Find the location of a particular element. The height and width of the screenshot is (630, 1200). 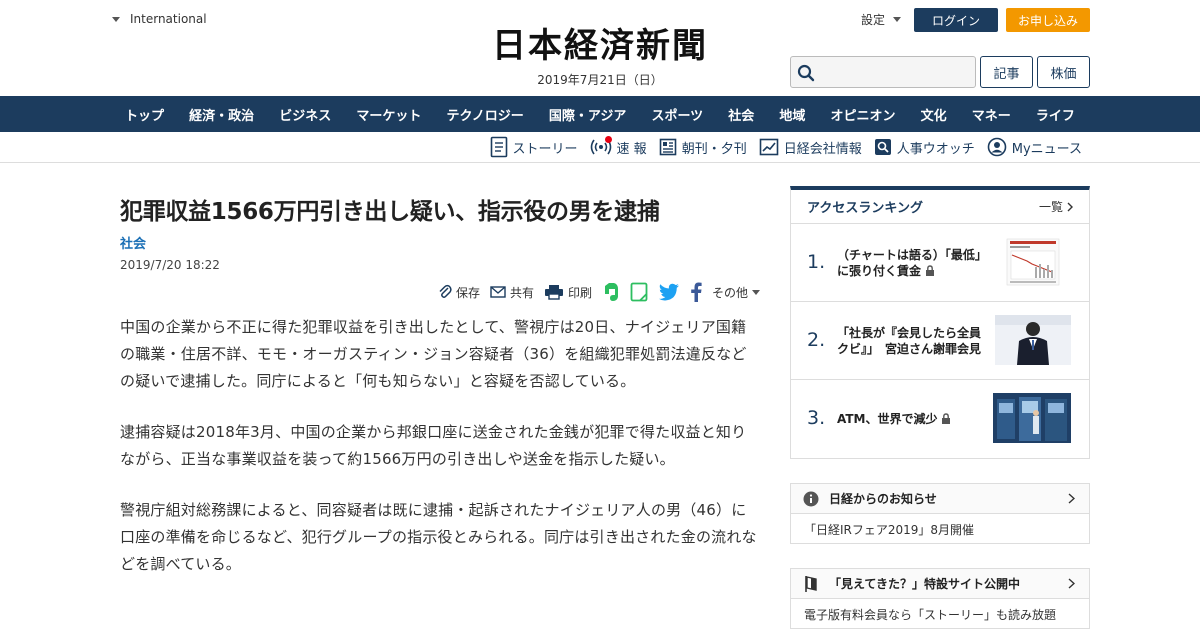

nav-economy-politics: 経済・政治 is located at coordinates (221, 114).